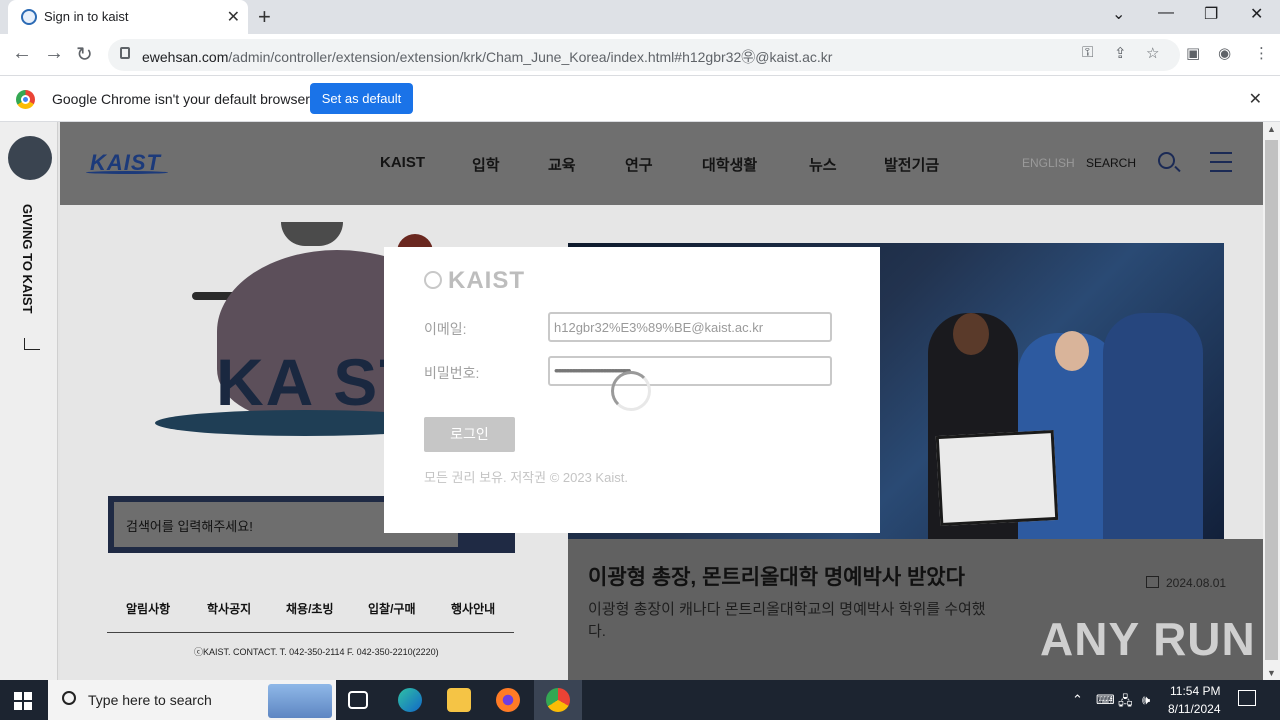 Image resolution: width=1280 pixels, height=720 pixels. Describe the element at coordinates (997, 478) in the screenshot. I see `diploma-graphic` at that location.